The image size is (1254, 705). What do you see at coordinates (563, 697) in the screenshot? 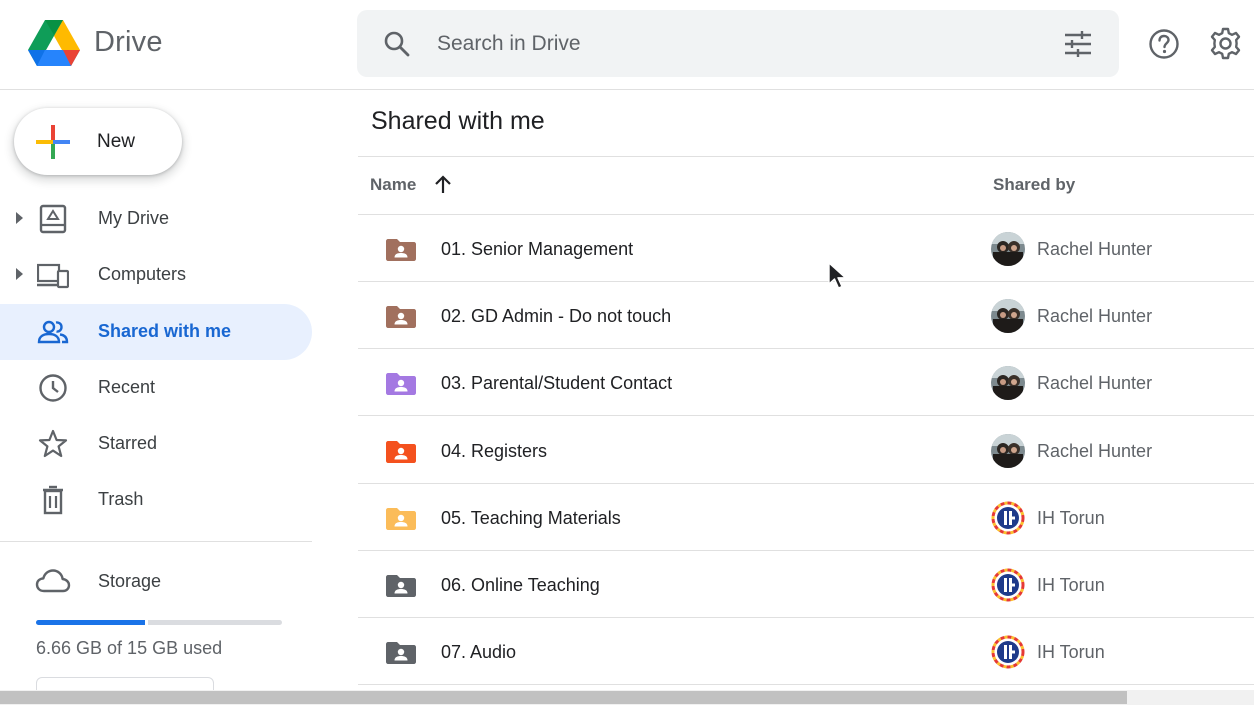
I see `scrollbar-thumb` at bounding box center [563, 697].